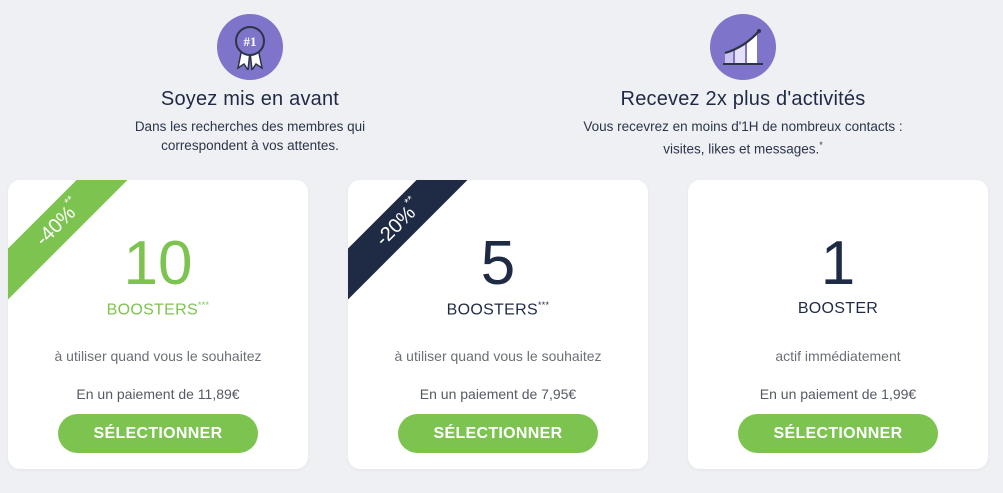  What do you see at coordinates (250, 41) in the screenshot?
I see `award-rank-text: #1` at bounding box center [250, 41].